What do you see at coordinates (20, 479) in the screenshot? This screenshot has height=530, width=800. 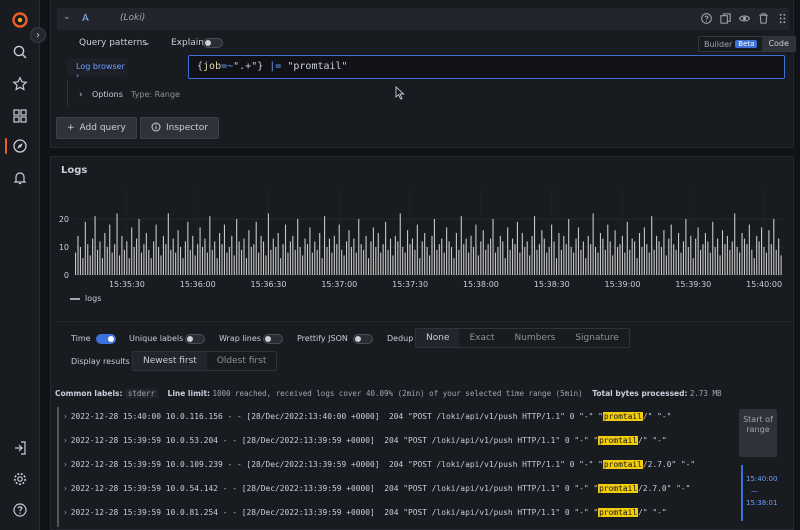 I see `gear-icon` at bounding box center [20, 479].